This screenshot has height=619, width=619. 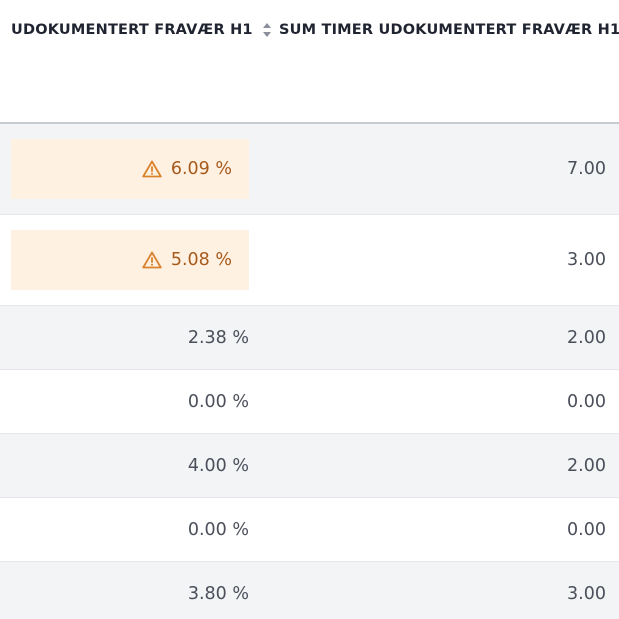 I want to click on hours-value: 7.00, so click(x=586, y=169).